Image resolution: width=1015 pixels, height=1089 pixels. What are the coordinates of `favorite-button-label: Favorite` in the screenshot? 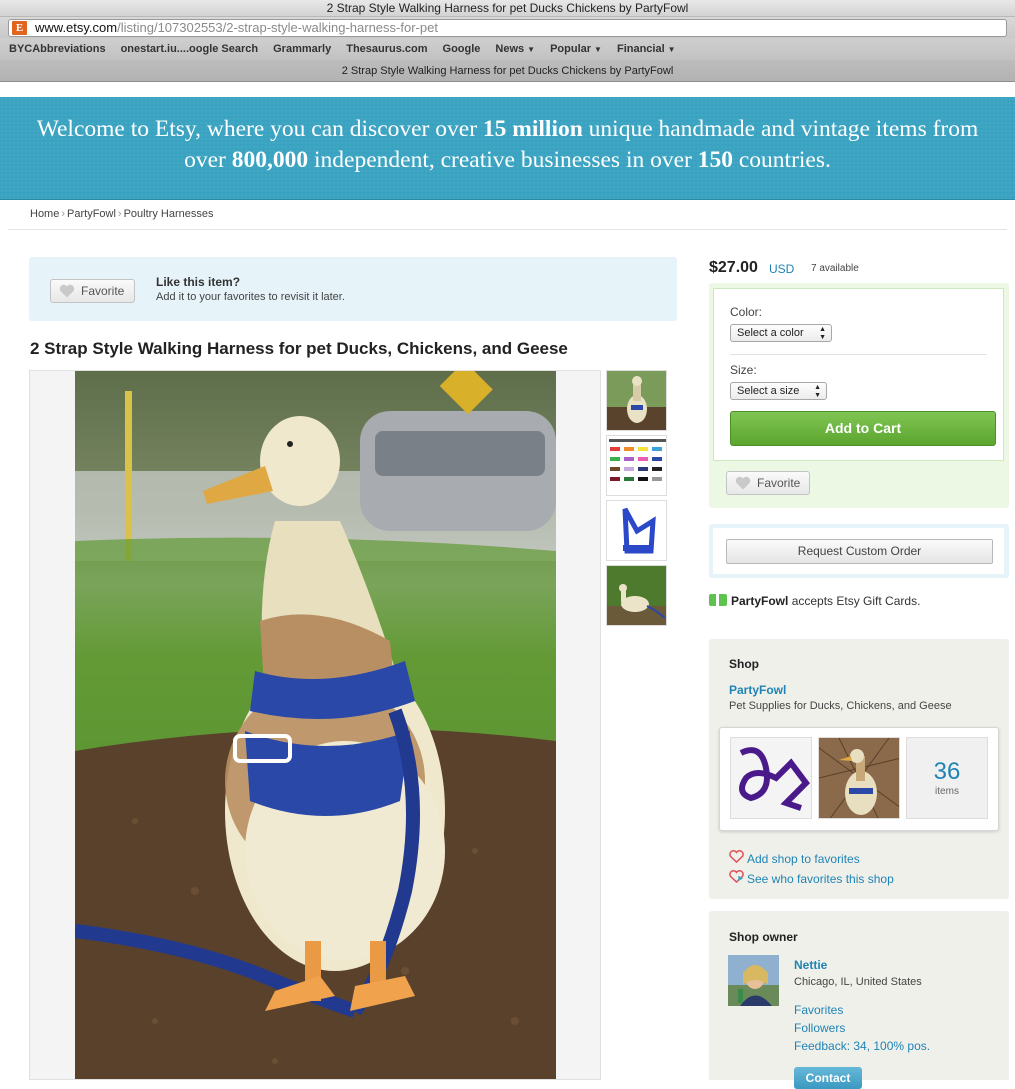 It's located at (103, 291).